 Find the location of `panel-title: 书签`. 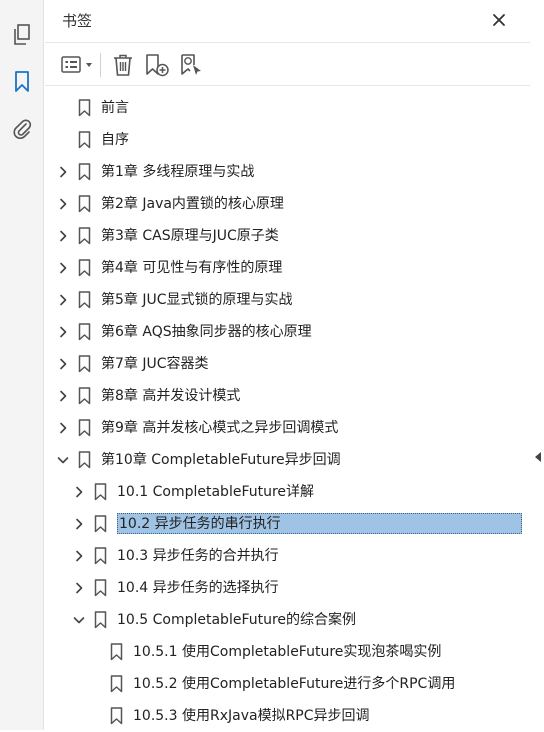

panel-title: 书签 is located at coordinates (77, 21).